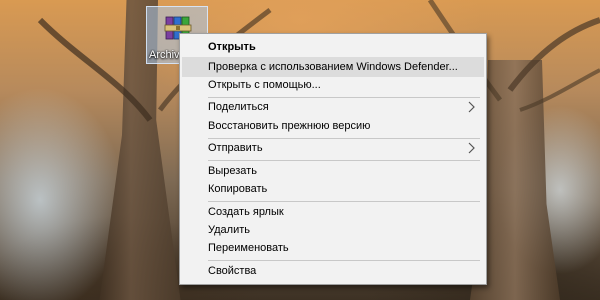  What do you see at coordinates (238, 189) in the screenshot?
I see `menu-item-label: Копировать` at bounding box center [238, 189].